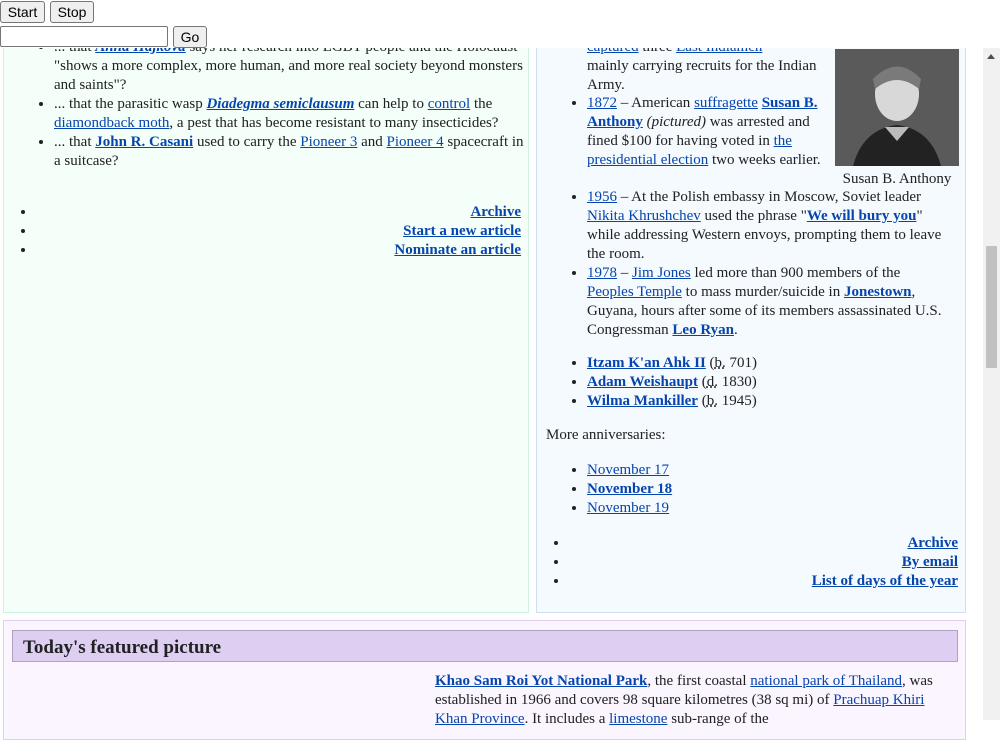 The width and height of the screenshot is (1000, 740). I want to click on dyk-start-article-link: Start a new article, so click(462, 231).